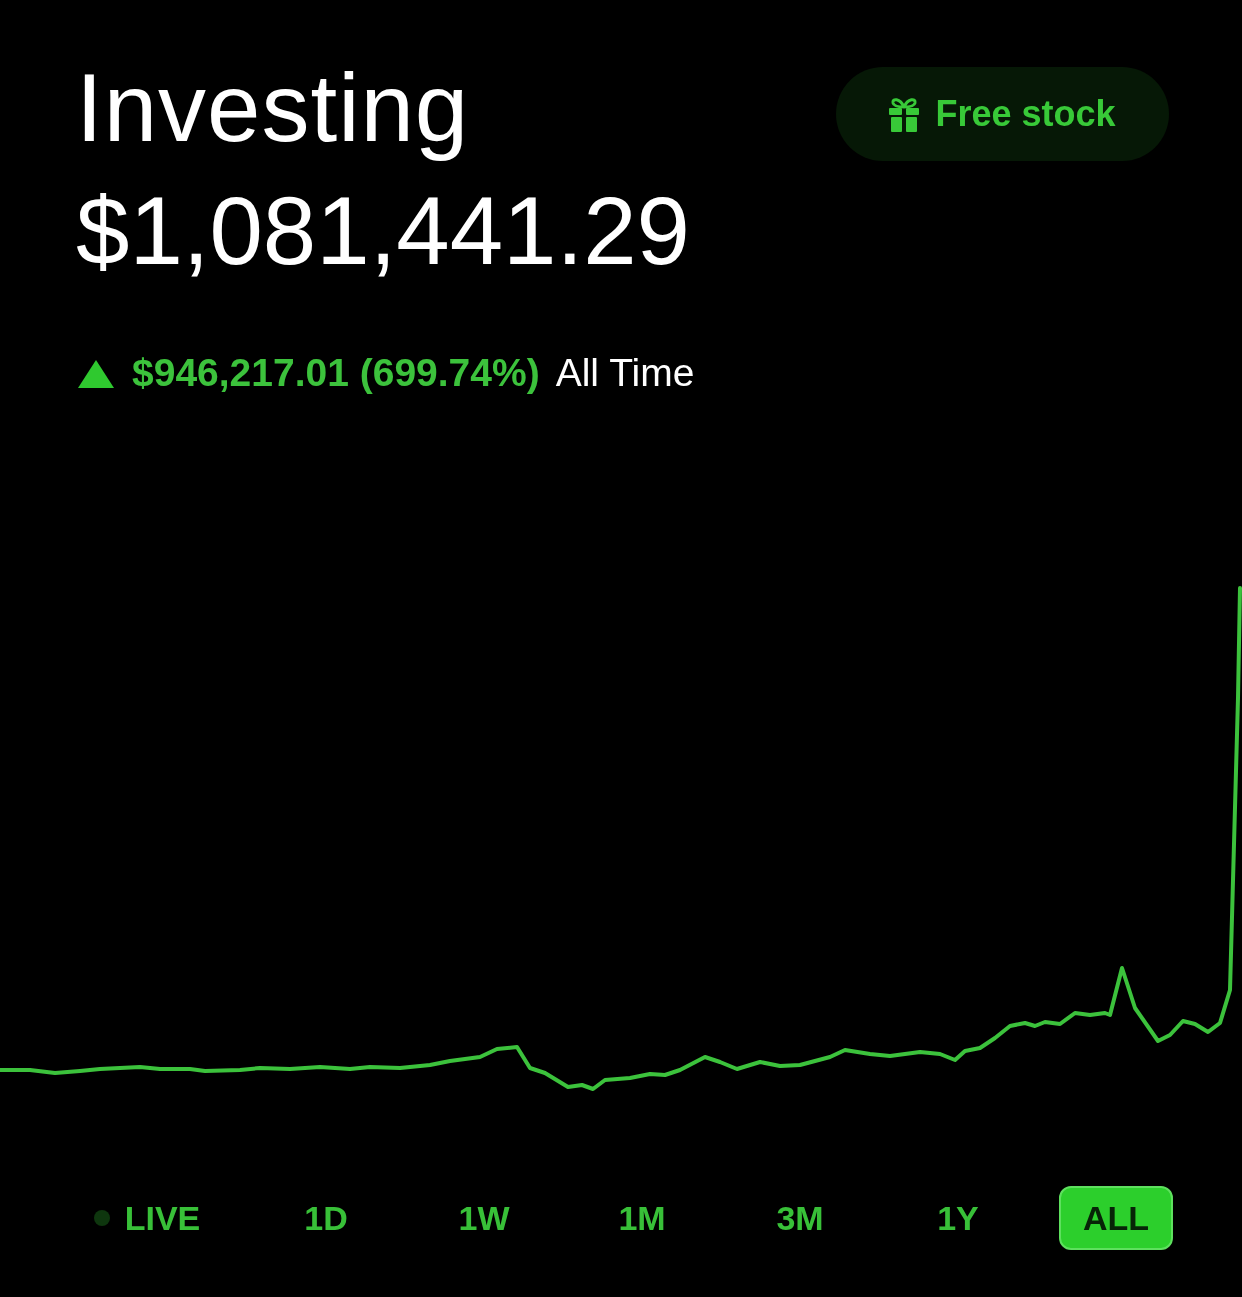 This screenshot has width=1242, height=1297. I want to click on gain-period: All Time, so click(625, 374).